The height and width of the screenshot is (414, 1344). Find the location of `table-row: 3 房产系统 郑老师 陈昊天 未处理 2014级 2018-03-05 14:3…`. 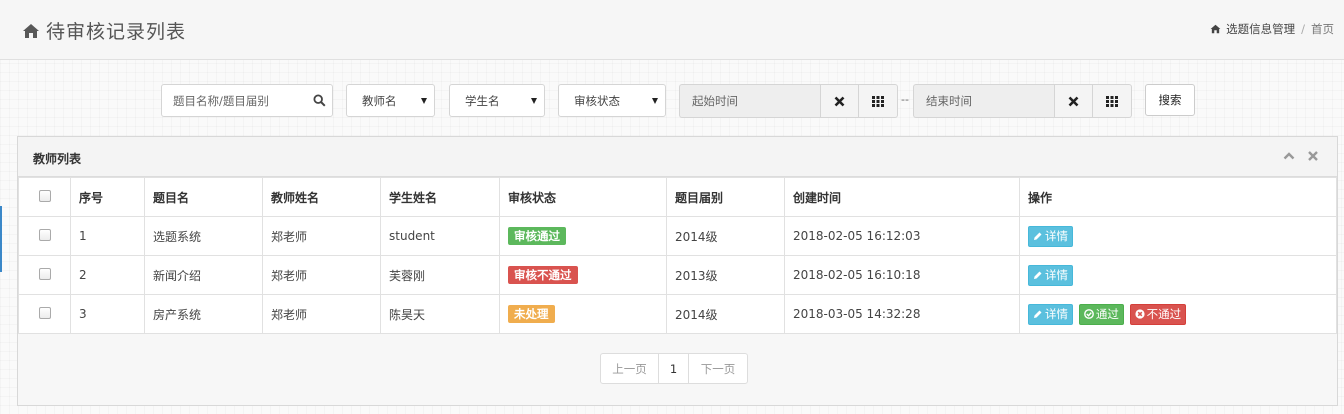

table-row: 3 房产系统 郑老师 陈昊天 未处理 2014级 2018-03-05 14:3… is located at coordinates (677, 314).